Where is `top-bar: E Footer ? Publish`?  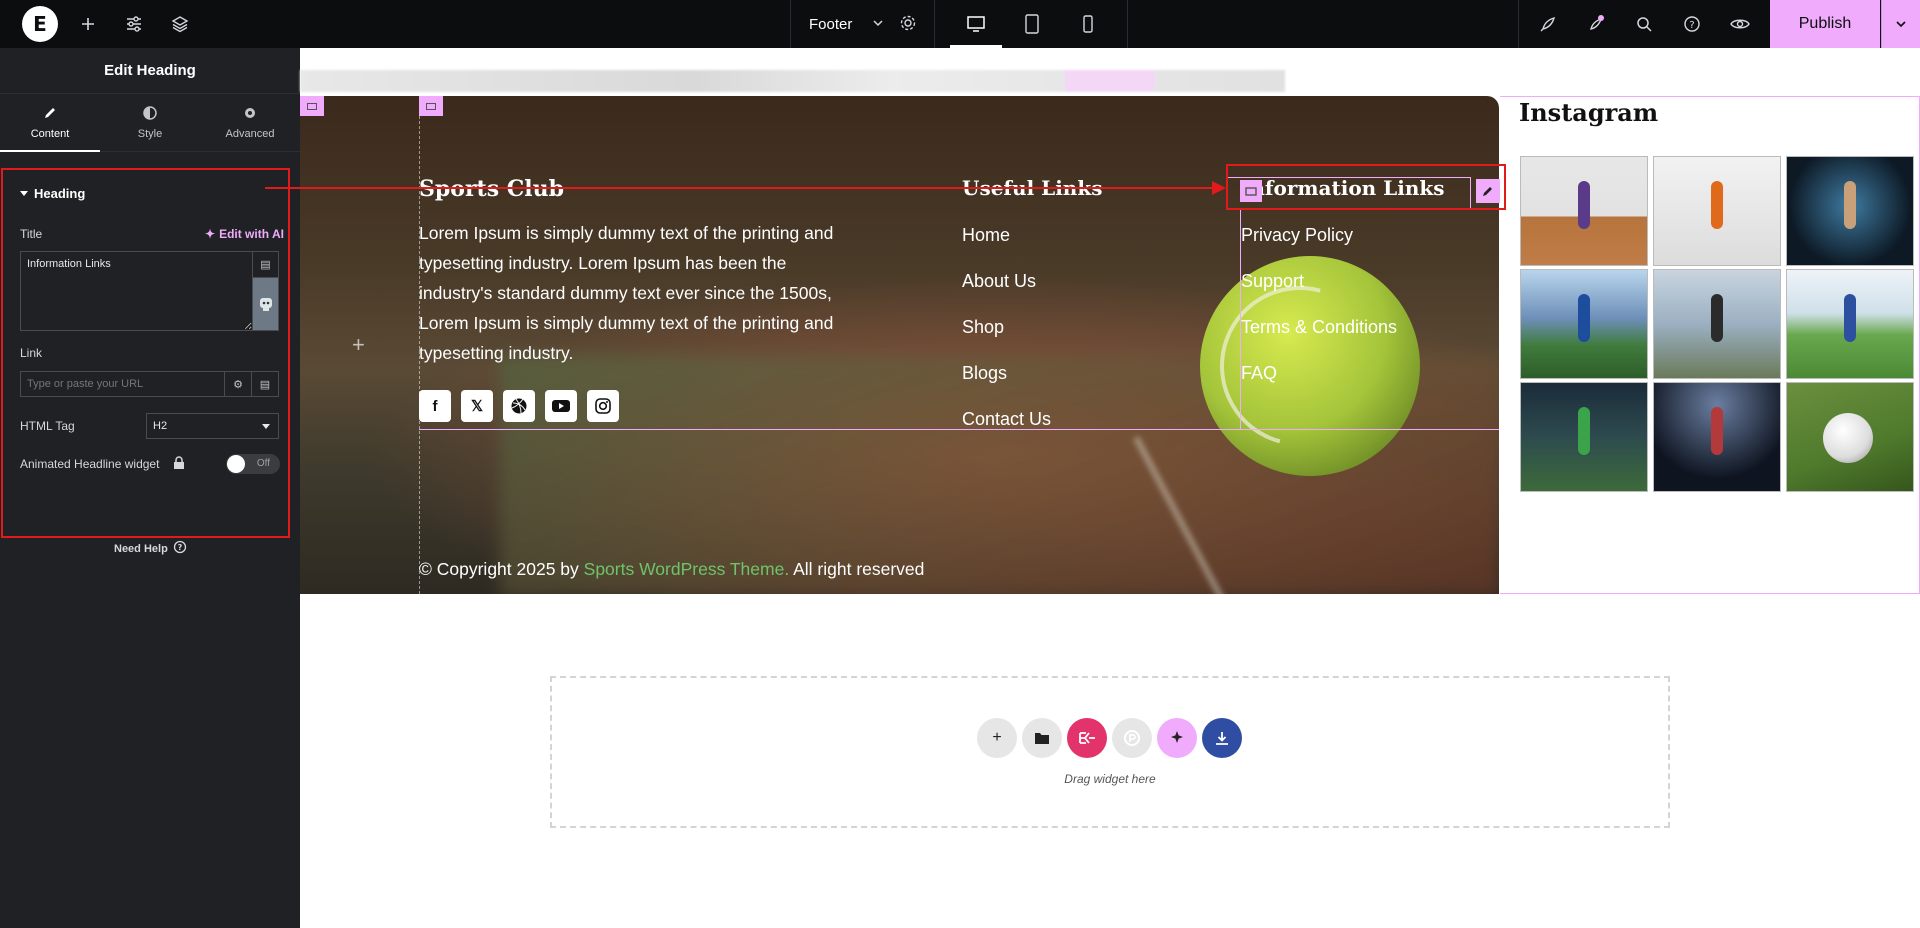 top-bar: E Footer ? Publish is located at coordinates (960, 24).